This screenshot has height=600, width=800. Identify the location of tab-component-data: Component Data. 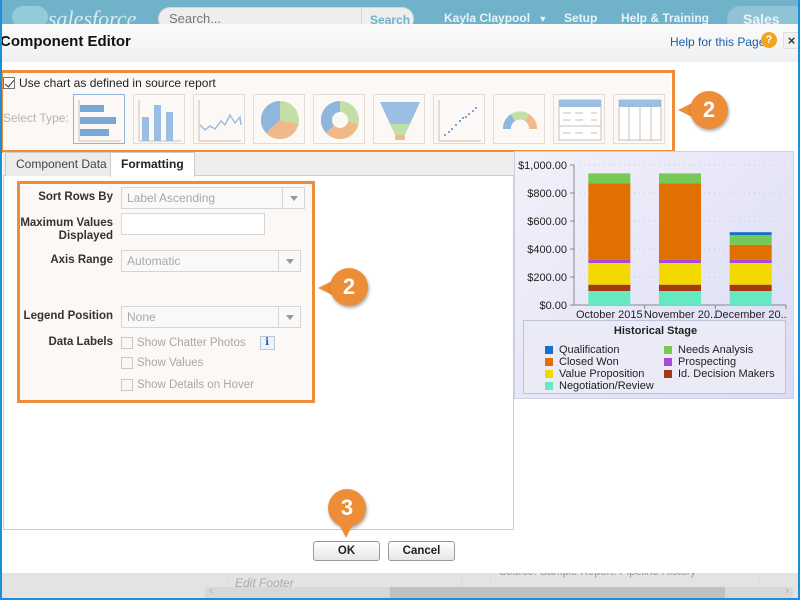
(61, 164).